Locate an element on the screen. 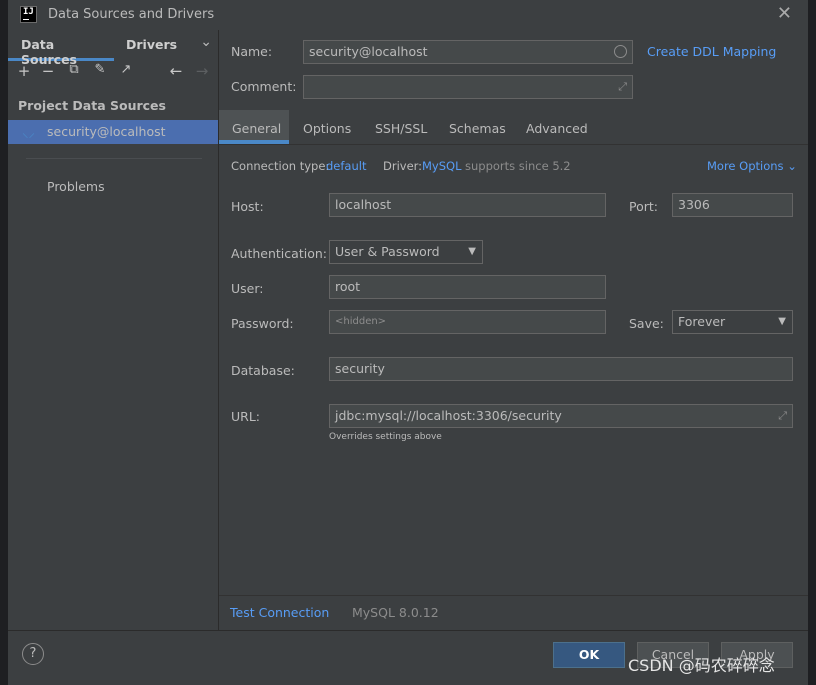  active-tab-indicator is located at coordinates (254, 142).